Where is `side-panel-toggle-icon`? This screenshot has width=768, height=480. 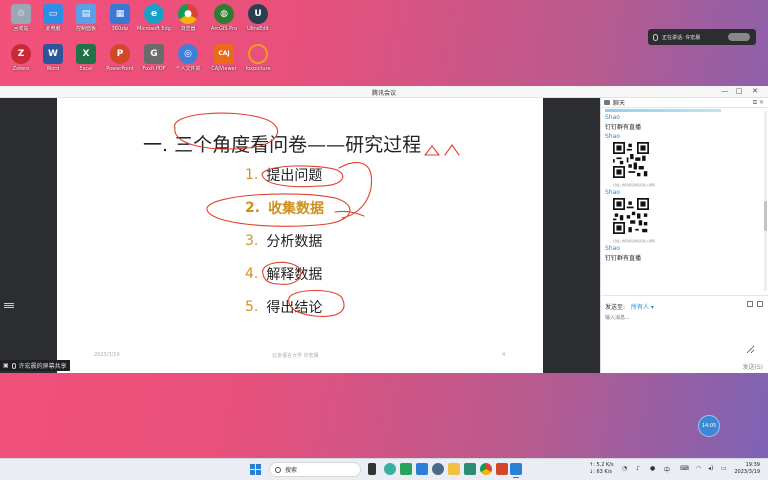
side-panel-toggle-icon is located at coordinates (9, 306).